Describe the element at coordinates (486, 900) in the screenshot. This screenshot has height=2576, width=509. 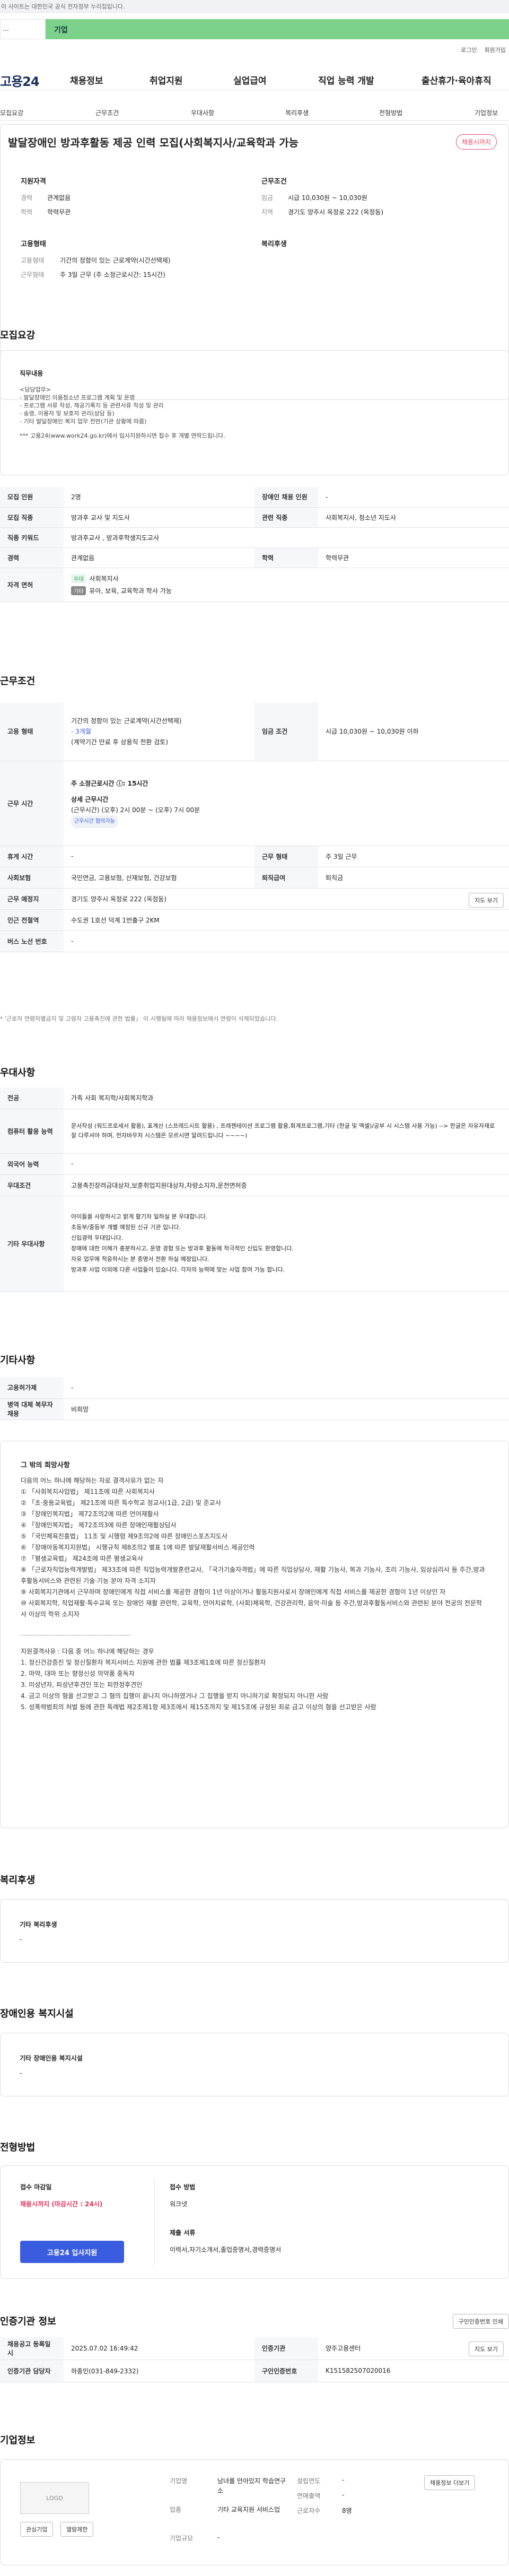
I see `map-button: 지도 보기` at that location.